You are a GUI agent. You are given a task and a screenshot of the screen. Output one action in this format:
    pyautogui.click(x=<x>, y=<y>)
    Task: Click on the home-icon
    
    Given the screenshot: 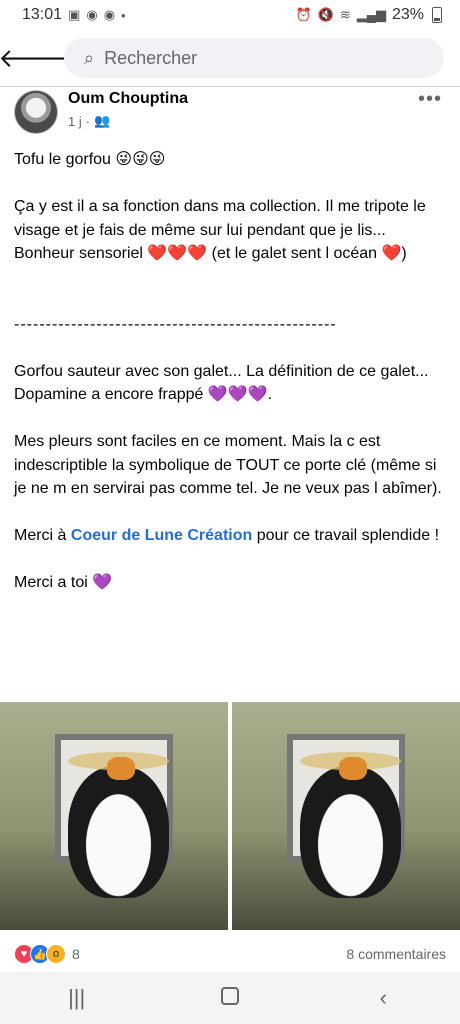 What is the action you would take?
    pyautogui.click(x=229, y=996)
    